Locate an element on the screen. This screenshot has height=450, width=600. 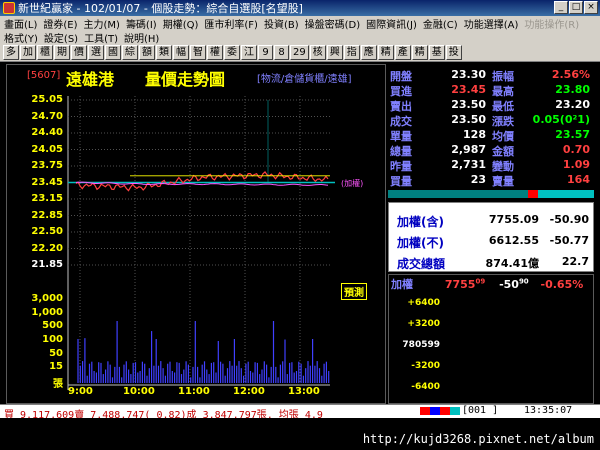
quote-value: 0.05(0²1) is located at coordinates (561, 119).